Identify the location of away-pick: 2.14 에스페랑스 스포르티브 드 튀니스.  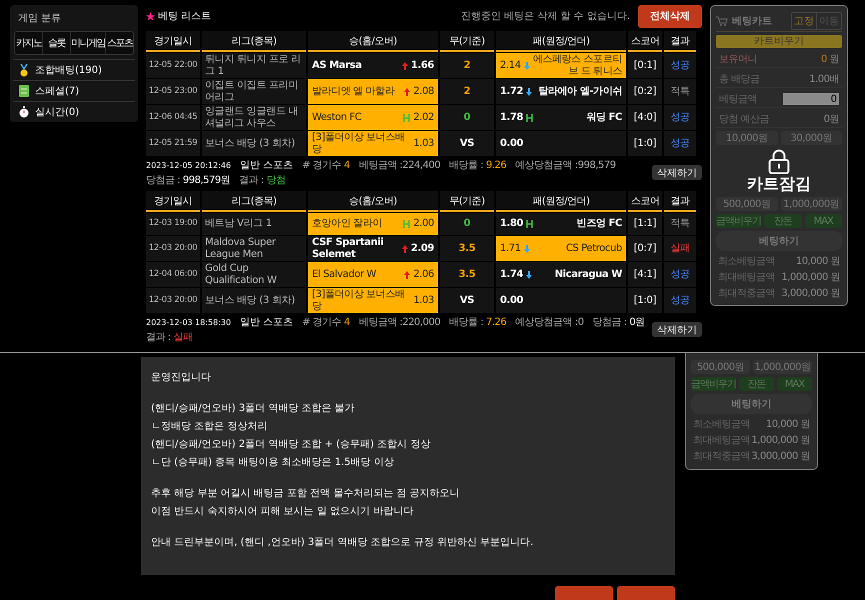
(561, 65).